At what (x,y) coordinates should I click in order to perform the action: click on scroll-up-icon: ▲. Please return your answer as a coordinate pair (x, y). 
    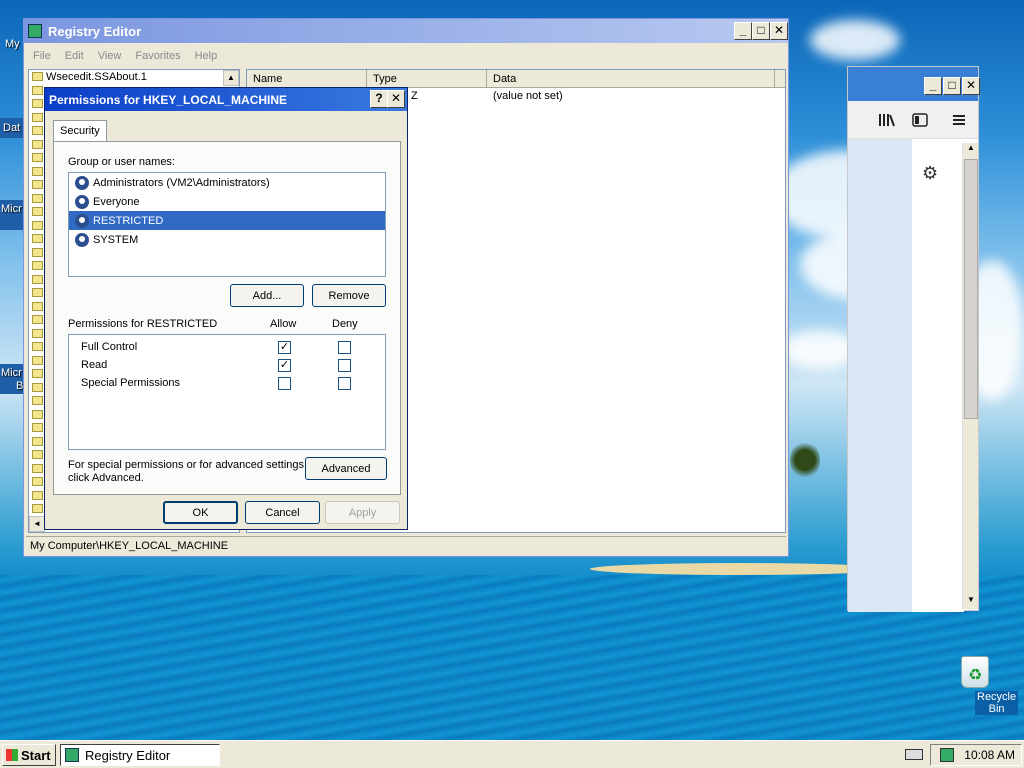
    Looking at the image, I should click on (971, 150).